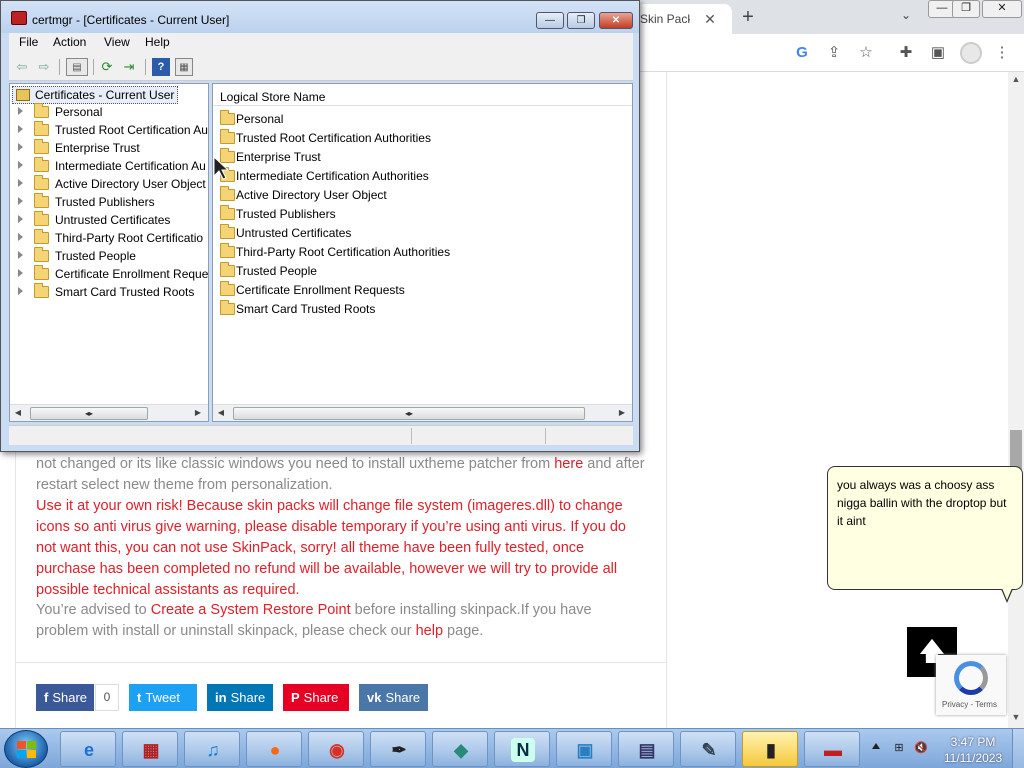 This screenshot has width=1024, height=768. What do you see at coordinates (1002, 53) in the screenshot?
I see `menu-kebab-icon: ⋮` at bounding box center [1002, 53].